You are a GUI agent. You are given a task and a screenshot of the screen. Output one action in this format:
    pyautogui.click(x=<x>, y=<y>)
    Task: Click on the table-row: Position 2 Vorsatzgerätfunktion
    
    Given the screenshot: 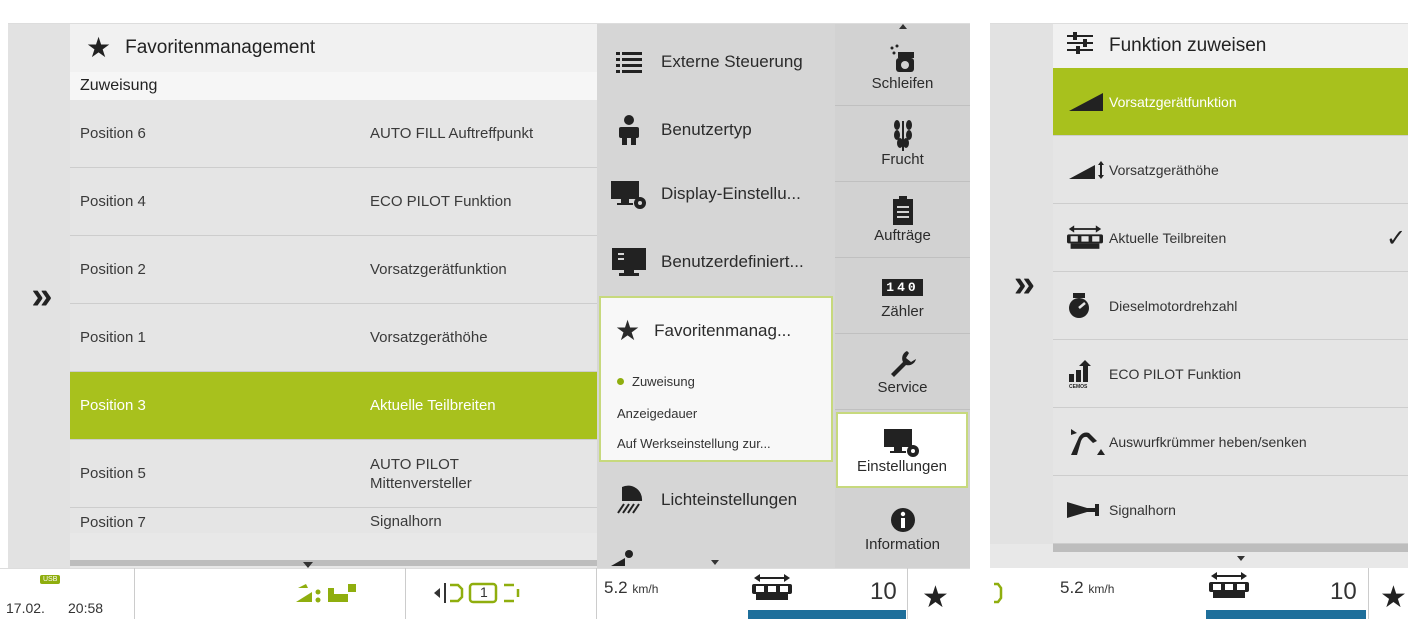 What is the action you would take?
    pyautogui.click(x=333, y=270)
    